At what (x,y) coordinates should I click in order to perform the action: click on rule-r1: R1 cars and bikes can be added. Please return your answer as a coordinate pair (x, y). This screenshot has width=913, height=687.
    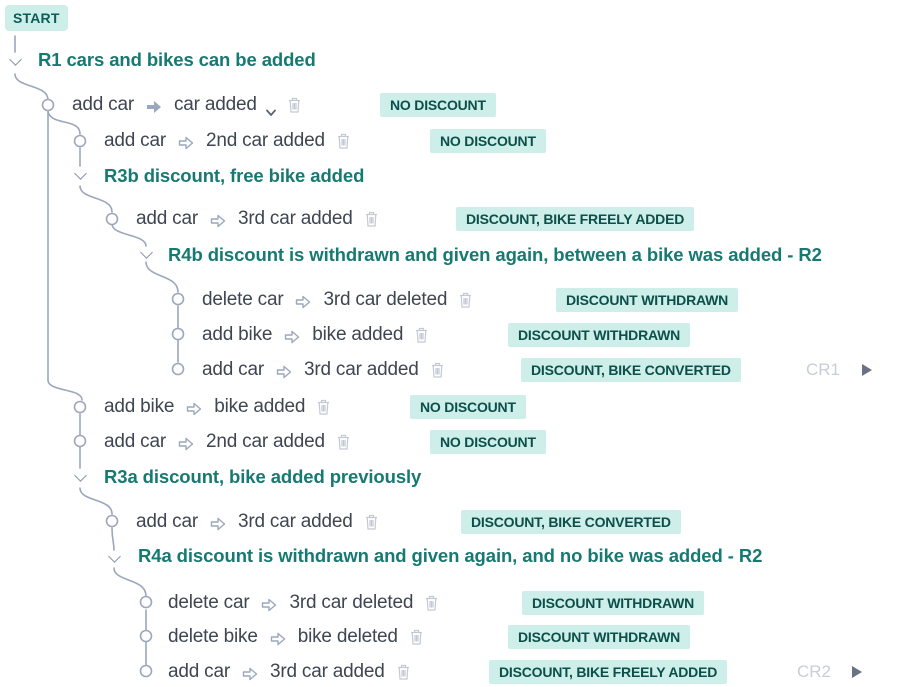
    Looking at the image, I should click on (177, 59).